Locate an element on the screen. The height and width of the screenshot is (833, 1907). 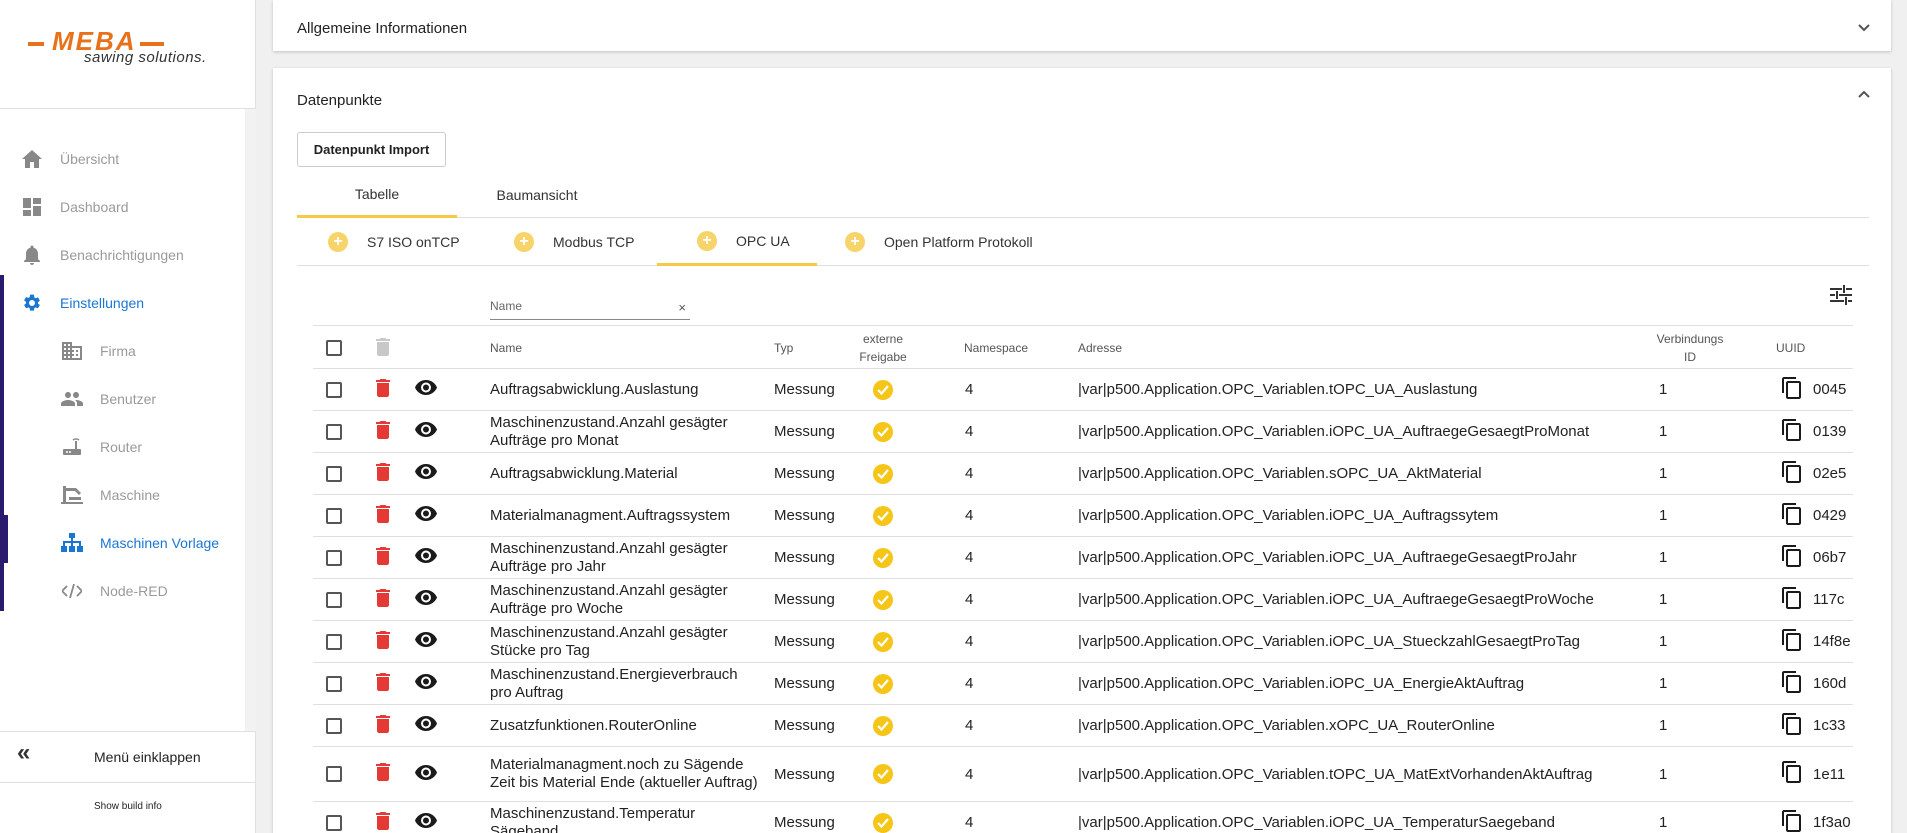
sidebar-scrollbar is located at coordinates (250, 420).